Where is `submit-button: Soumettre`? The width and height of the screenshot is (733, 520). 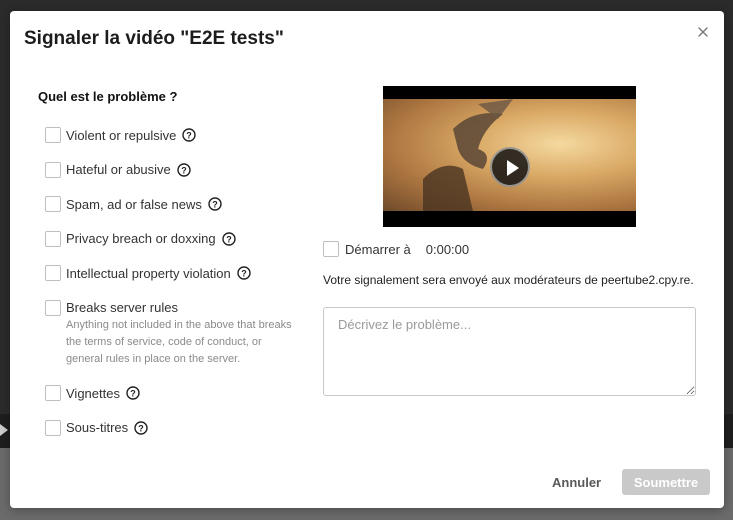
submit-button: Soumettre is located at coordinates (666, 482).